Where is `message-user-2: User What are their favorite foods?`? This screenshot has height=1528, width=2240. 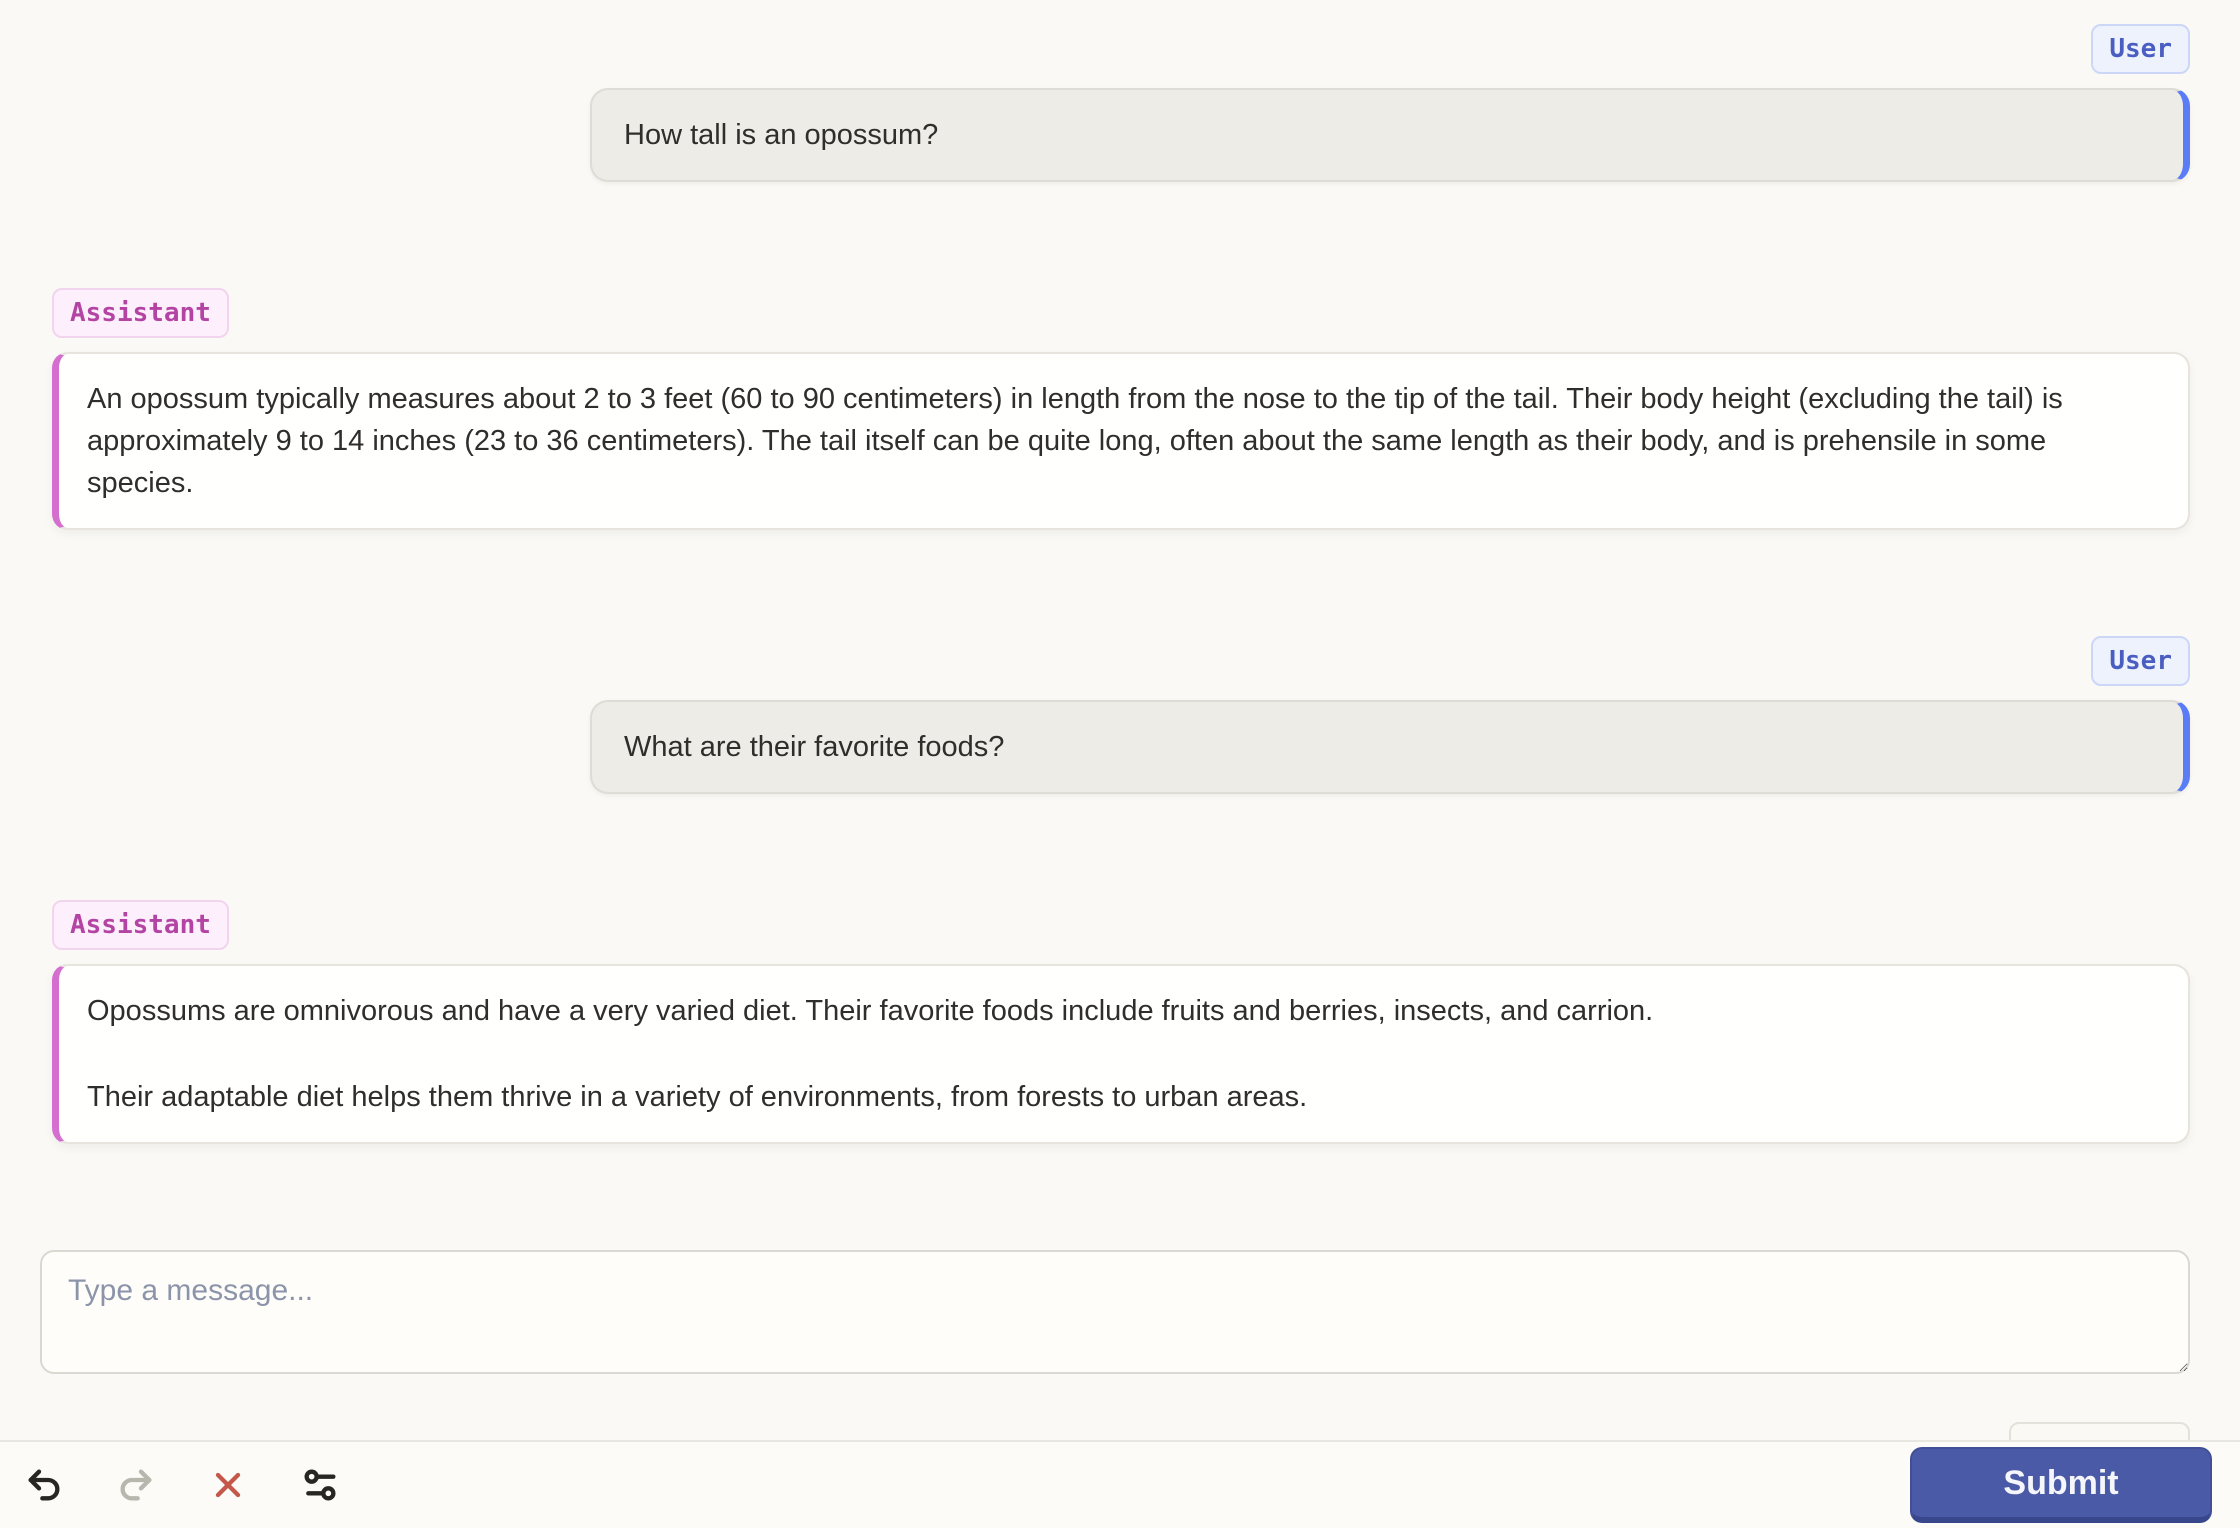
message-user-2: User What are their favorite foods? is located at coordinates (1121, 715).